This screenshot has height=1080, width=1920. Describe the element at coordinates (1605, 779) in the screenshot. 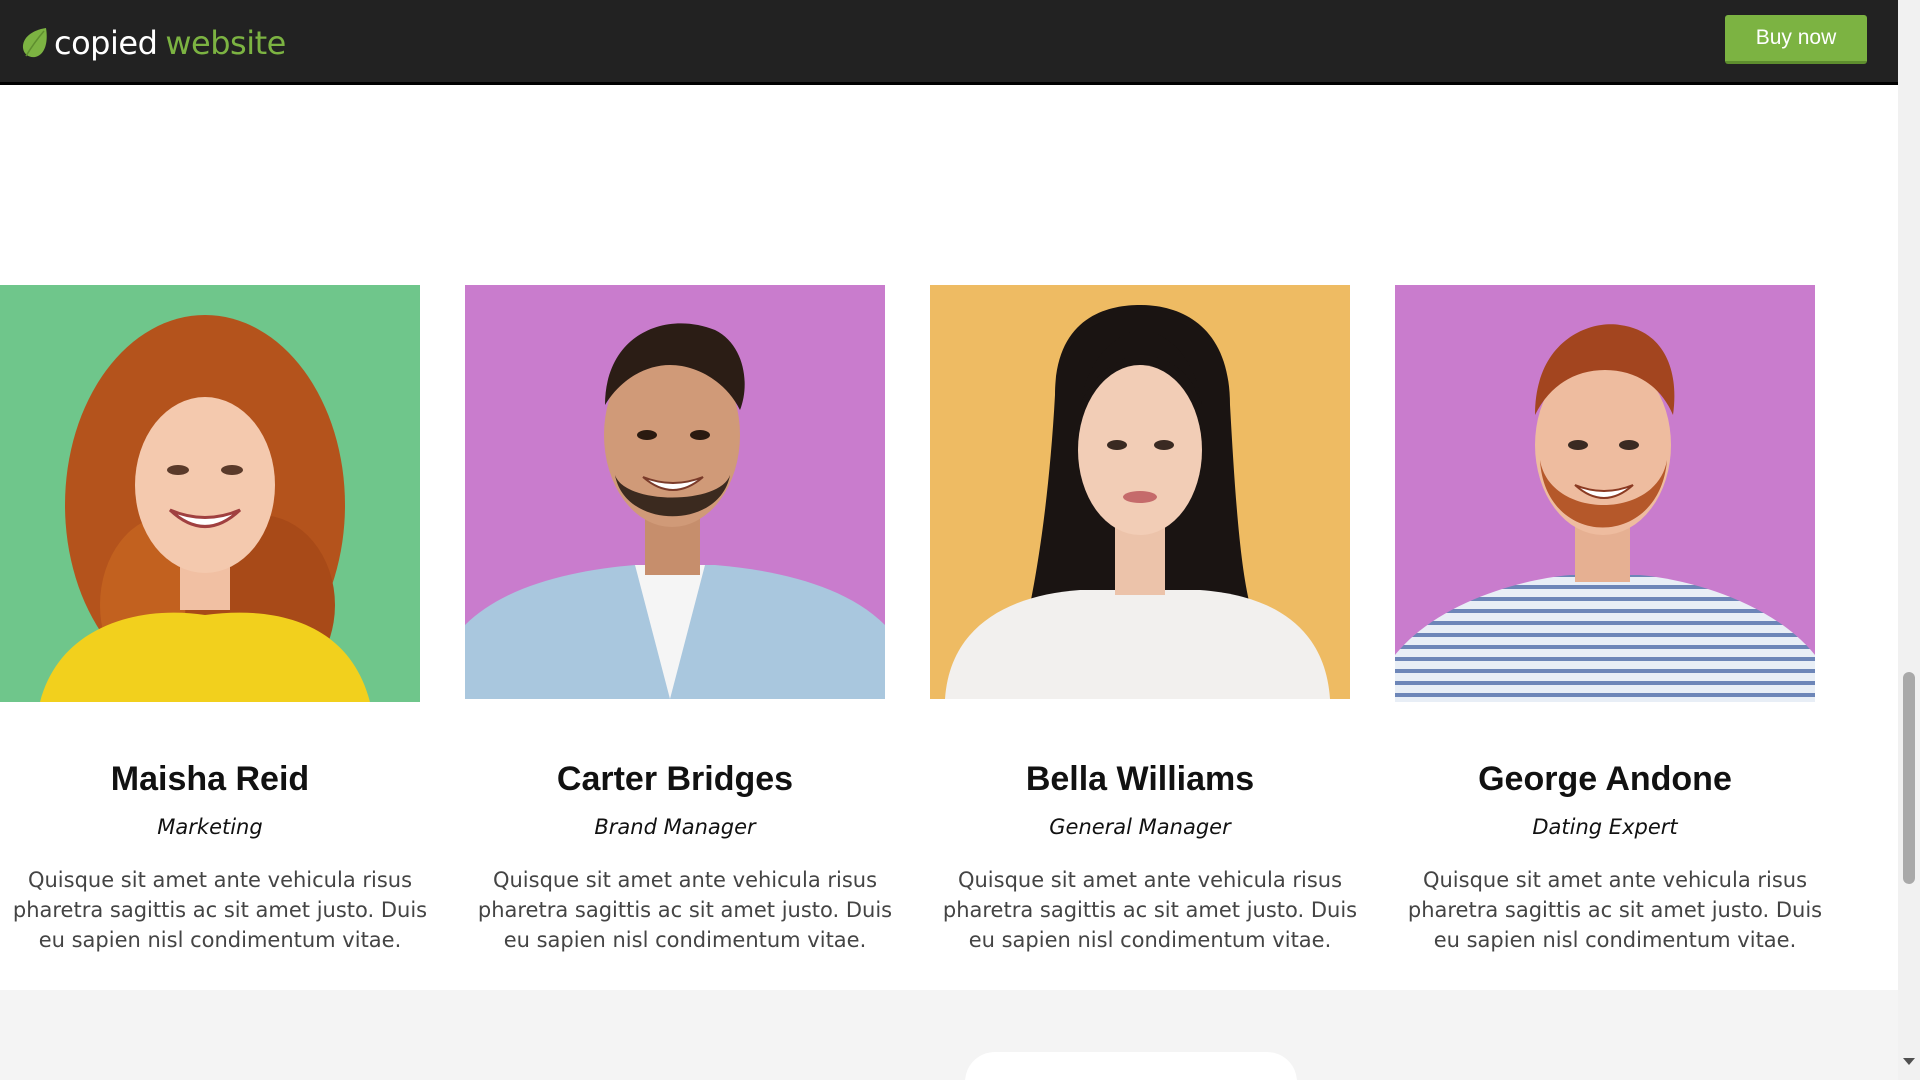

I see `team-member-name: George Andone` at that location.